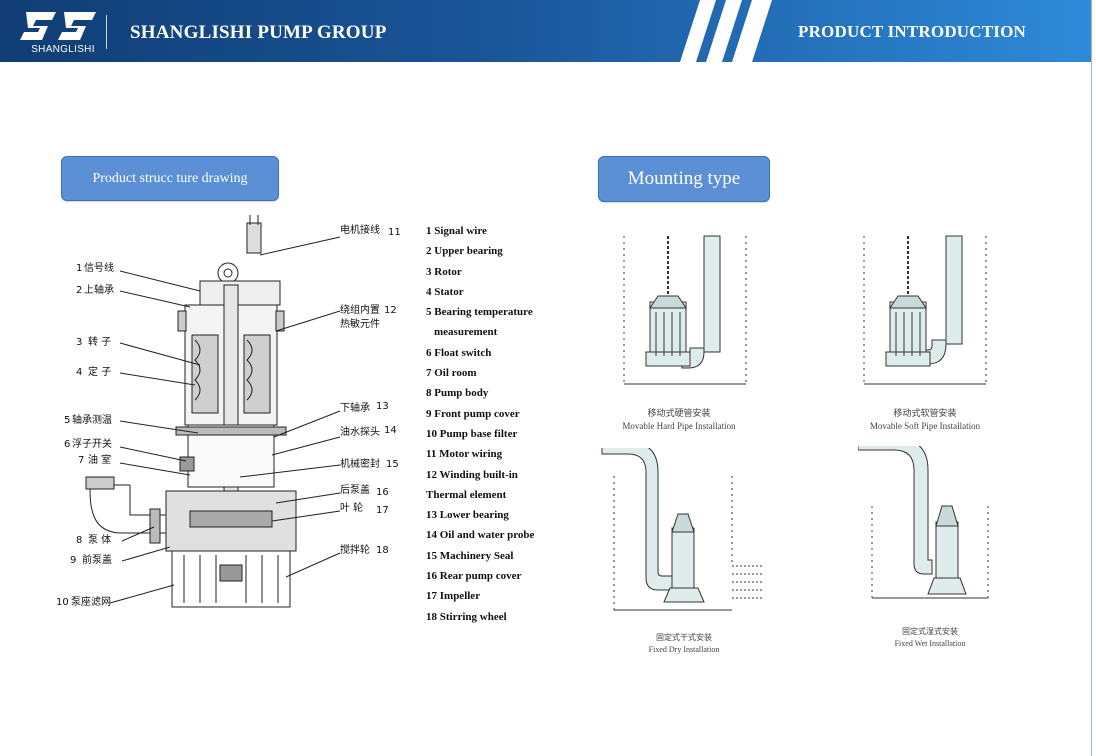  I want to click on callout-15: 15, so click(392, 464).